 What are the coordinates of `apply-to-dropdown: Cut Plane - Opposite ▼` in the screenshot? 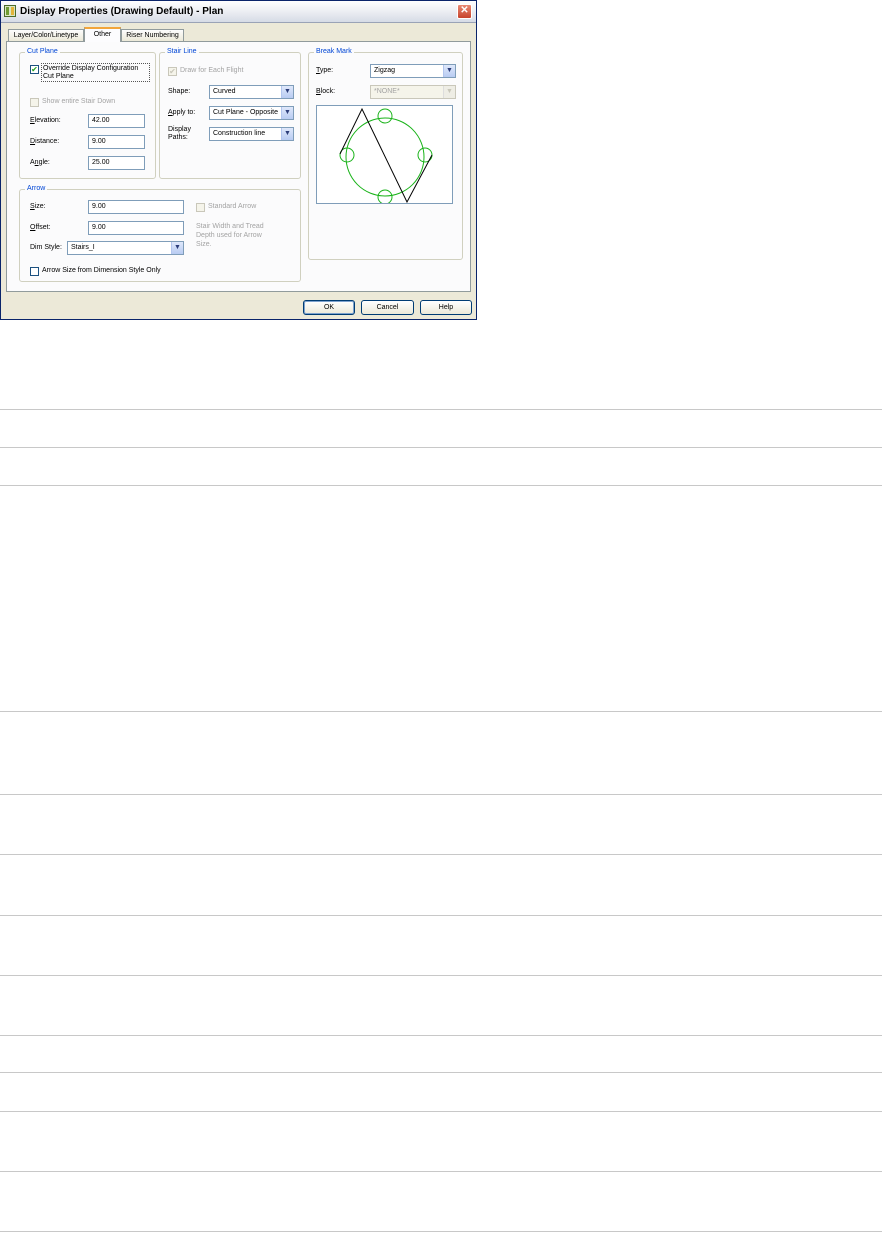 It's located at (251, 113).